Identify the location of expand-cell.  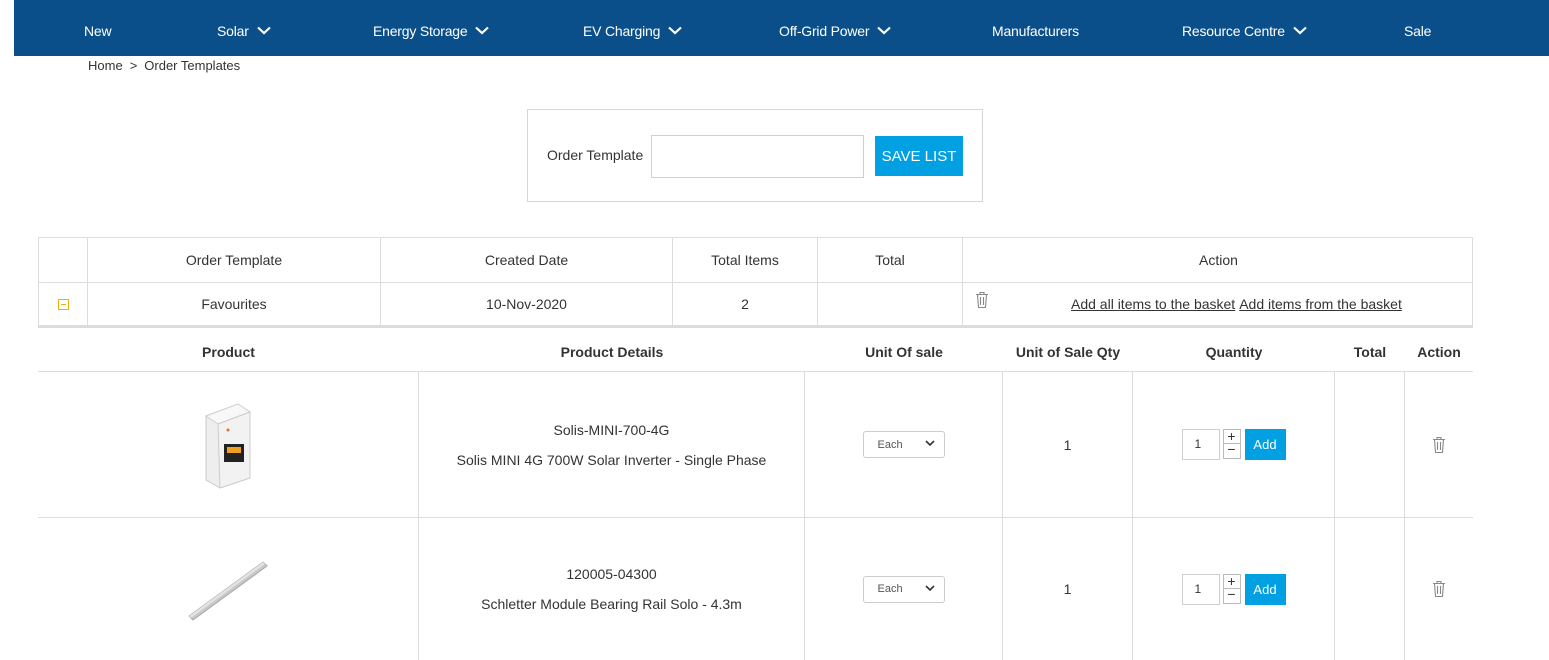
(63, 304).